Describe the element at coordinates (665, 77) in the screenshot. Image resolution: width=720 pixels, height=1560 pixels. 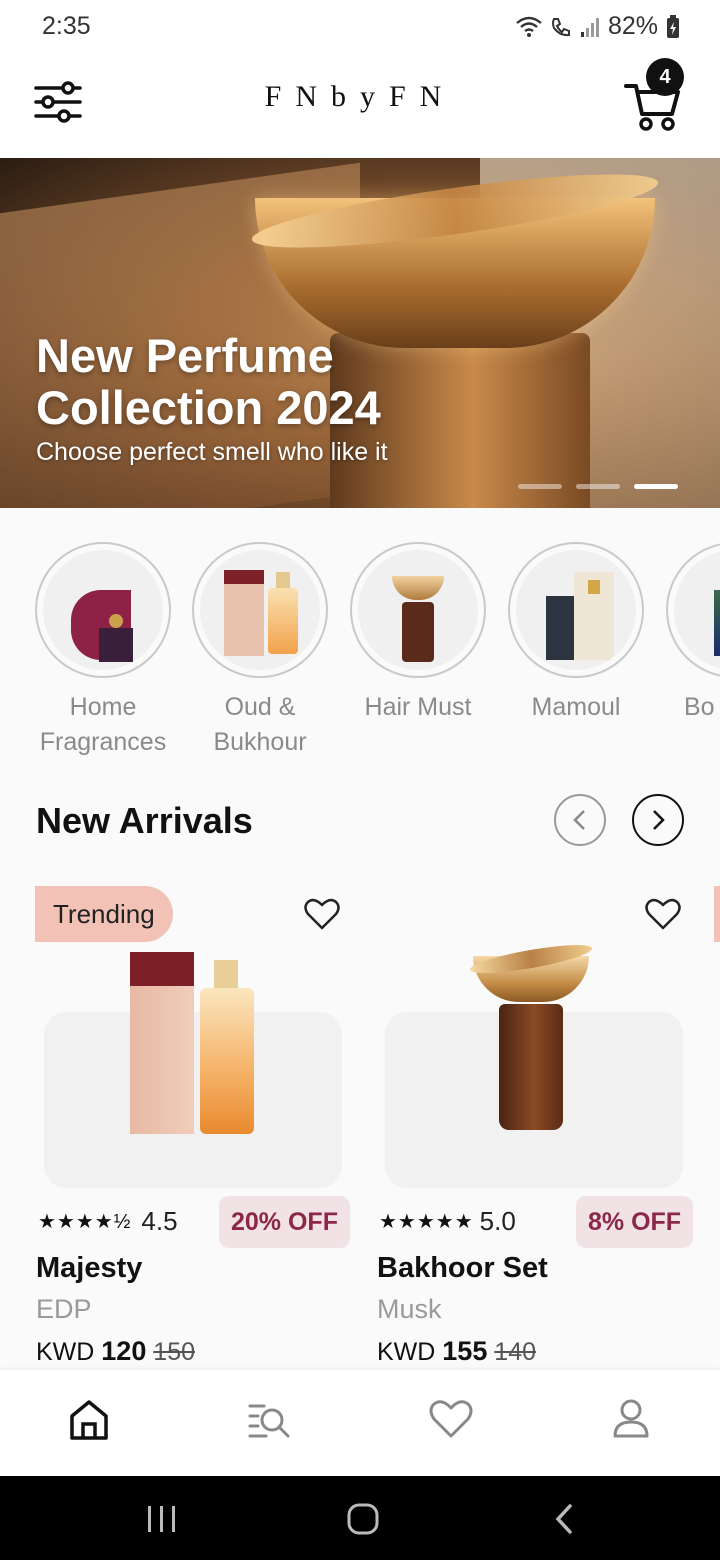
I see `cart-count-badge: 4` at that location.